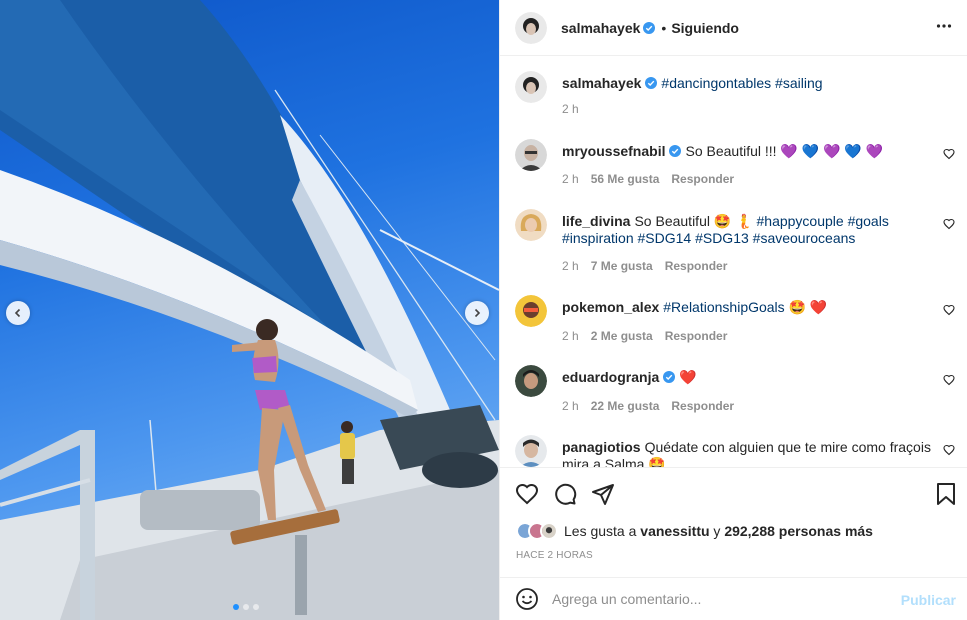 The image size is (967, 620). Describe the element at coordinates (688, 377) in the screenshot. I see `comment-body: ❤️` at that location.